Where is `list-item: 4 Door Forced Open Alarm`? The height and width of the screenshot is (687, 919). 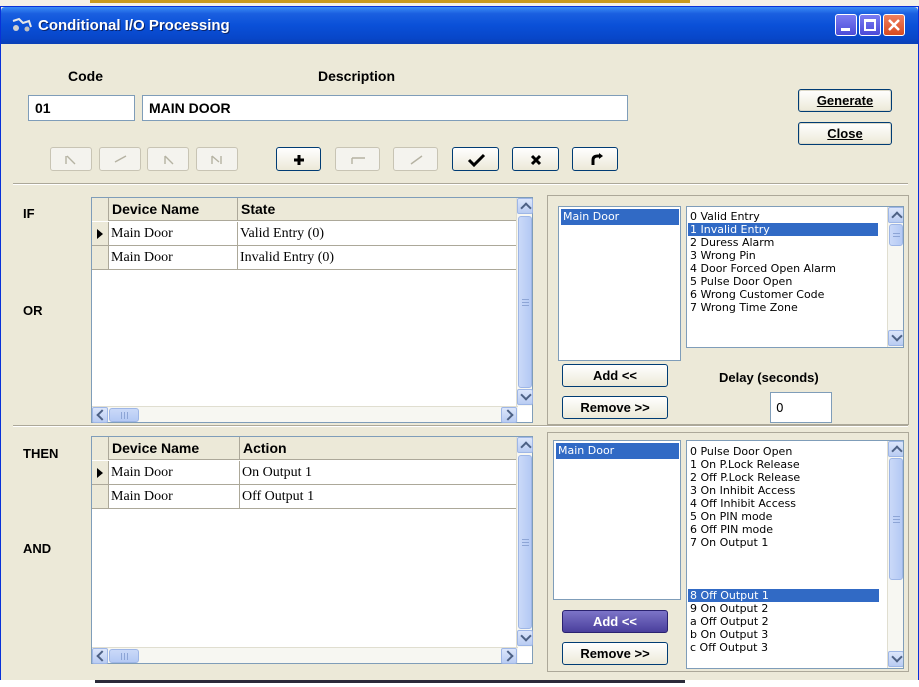 list-item: 4 Door Forced Open Alarm is located at coordinates (762, 268).